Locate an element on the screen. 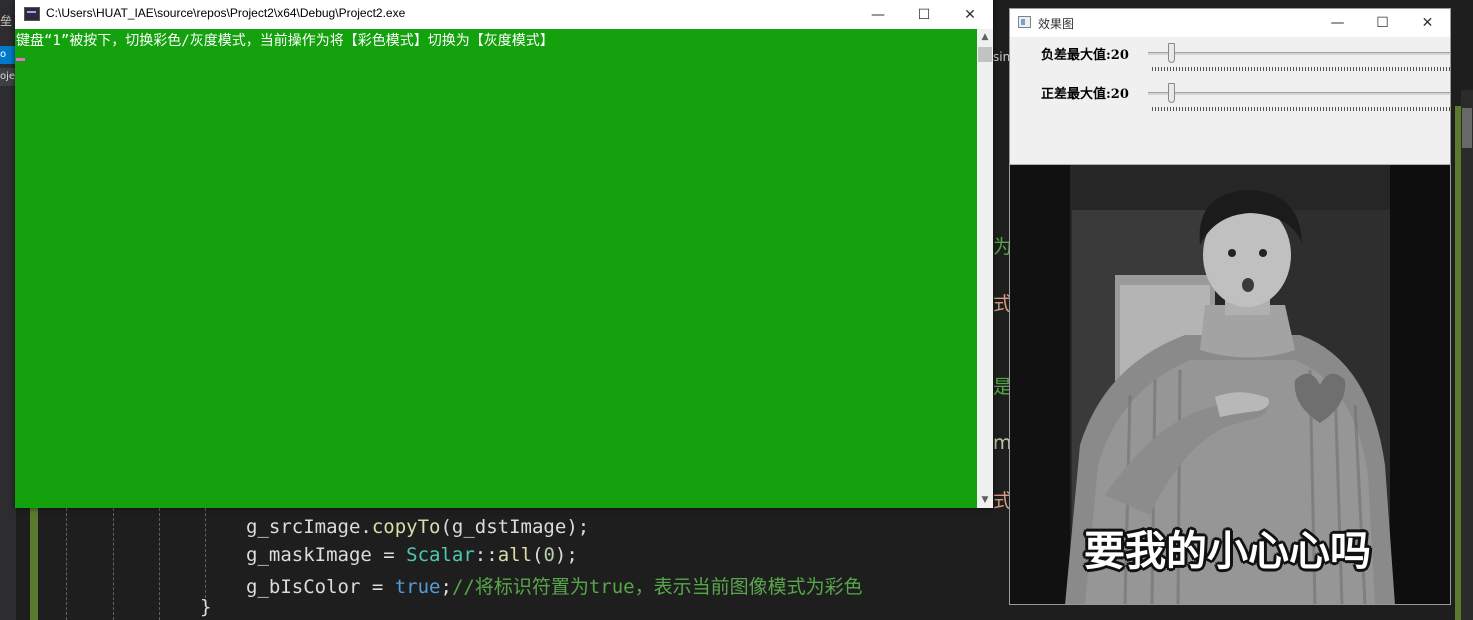  scroll-up-arrow-icon: ▲ is located at coordinates (985, 37).